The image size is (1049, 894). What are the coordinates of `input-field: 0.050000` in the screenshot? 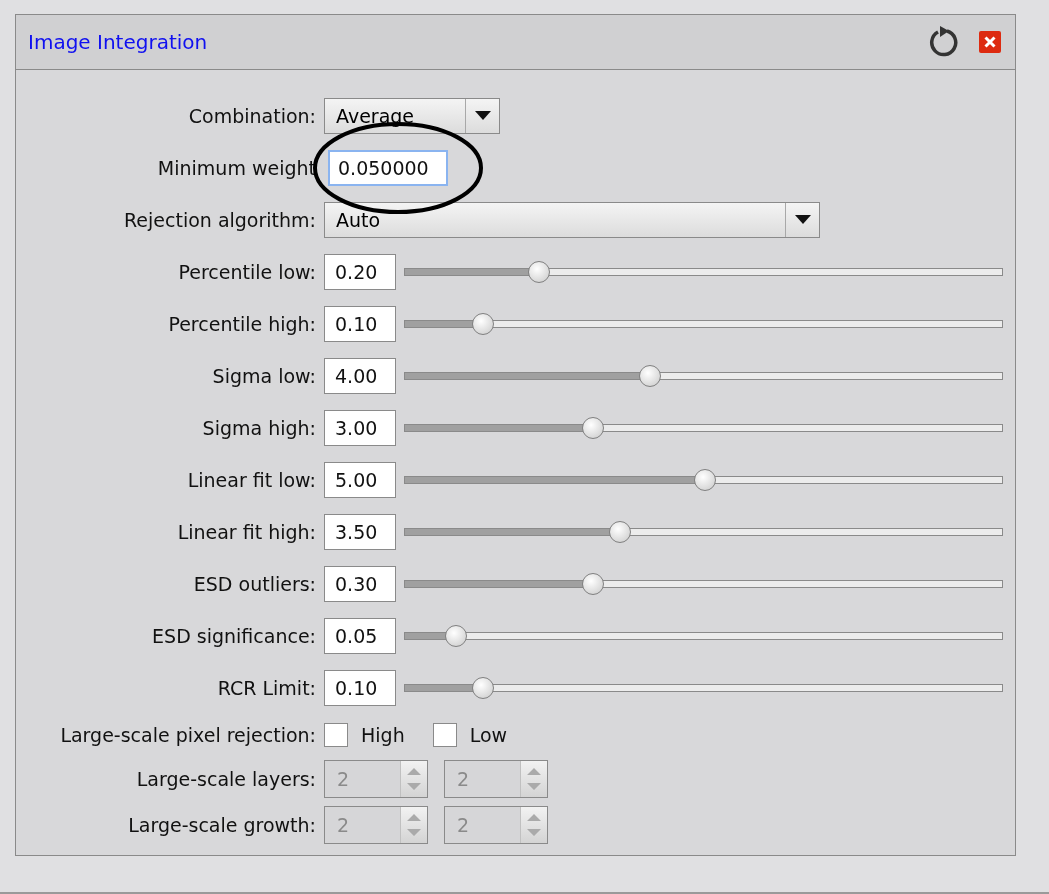 It's located at (388, 168).